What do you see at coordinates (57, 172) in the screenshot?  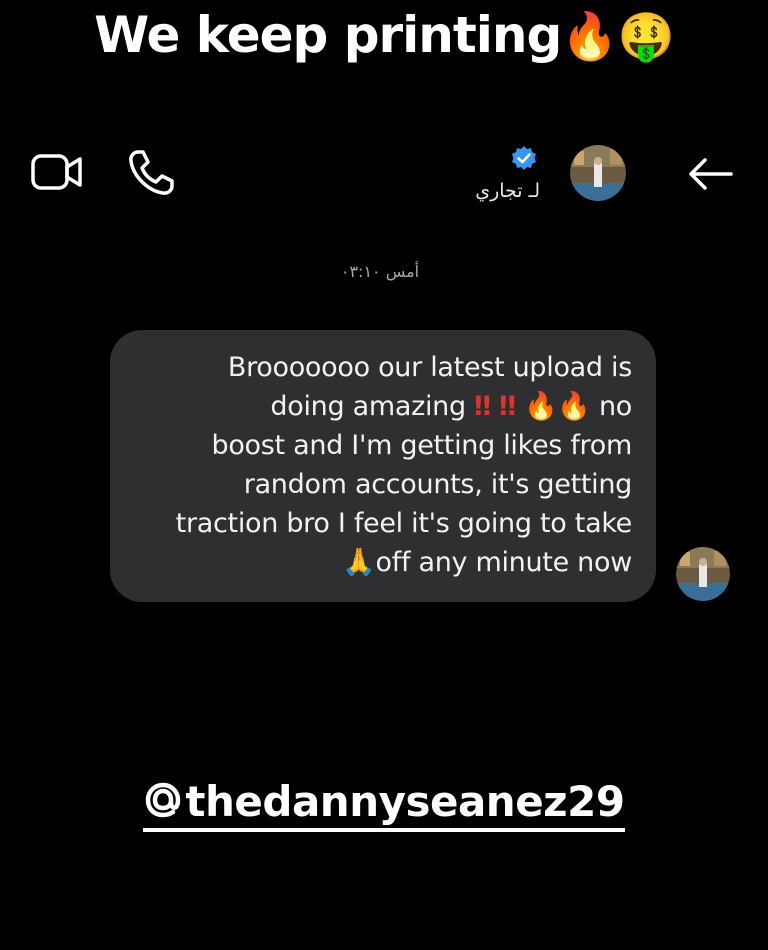 I see `video-call-icon` at bounding box center [57, 172].